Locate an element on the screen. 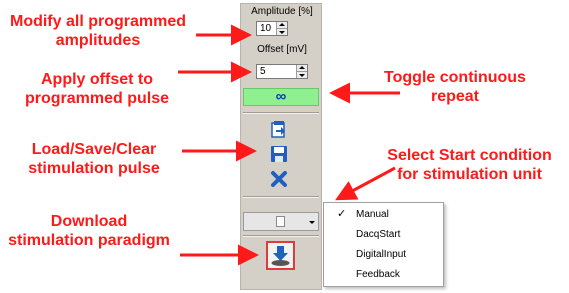 The width and height of the screenshot is (569, 293). clear-icon is located at coordinates (279, 179).